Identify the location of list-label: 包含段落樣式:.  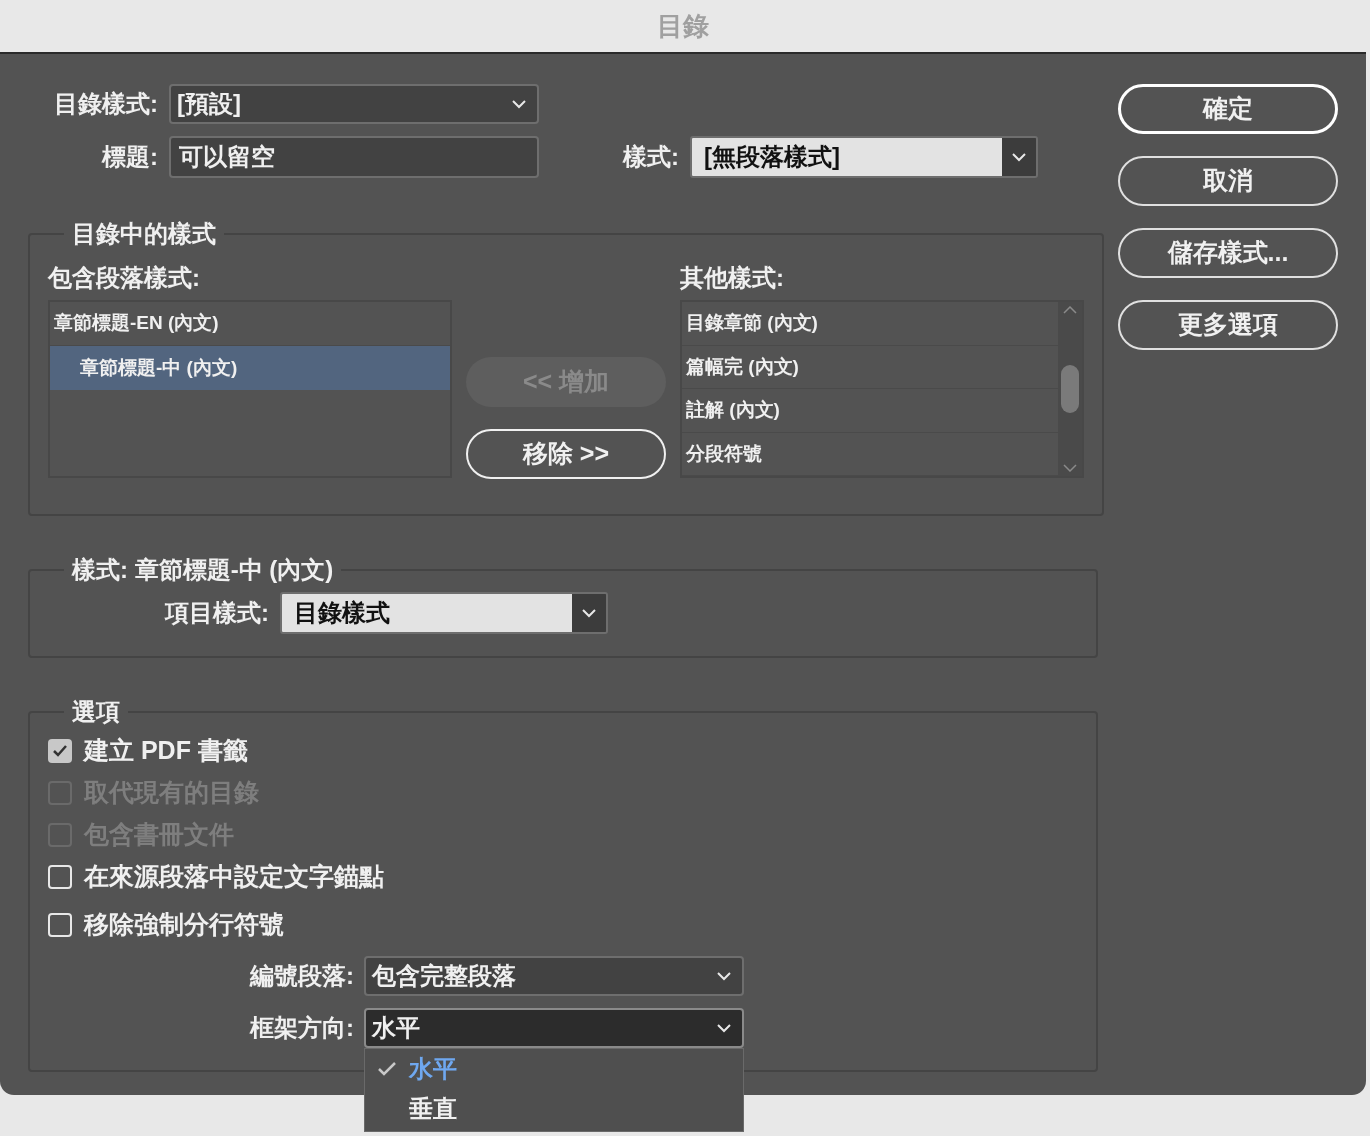
(124, 277).